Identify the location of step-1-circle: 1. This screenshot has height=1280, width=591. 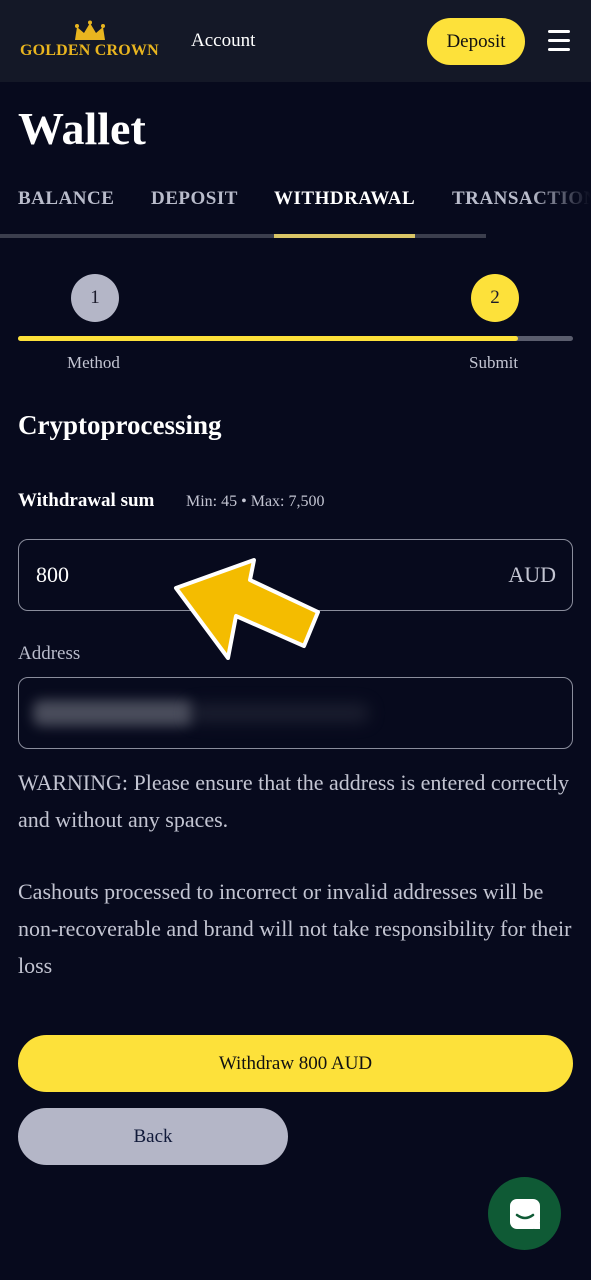
(95, 298).